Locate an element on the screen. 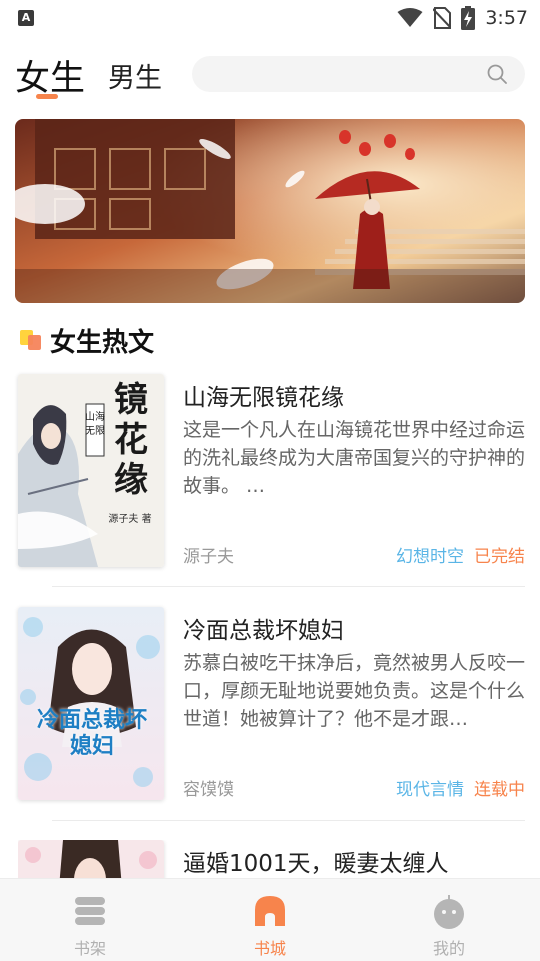  nav-label: 书城 is located at coordinates (269, 948).